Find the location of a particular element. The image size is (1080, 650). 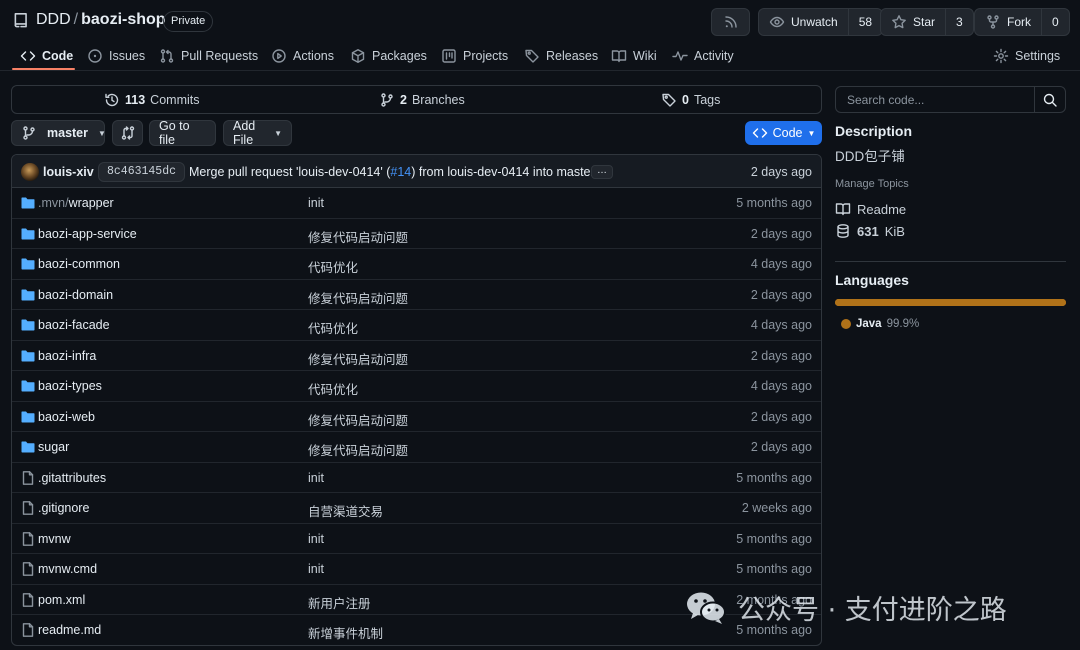

file-row: baozi-facade 代码优化 4 days ago is located at coordinates (416, 325).